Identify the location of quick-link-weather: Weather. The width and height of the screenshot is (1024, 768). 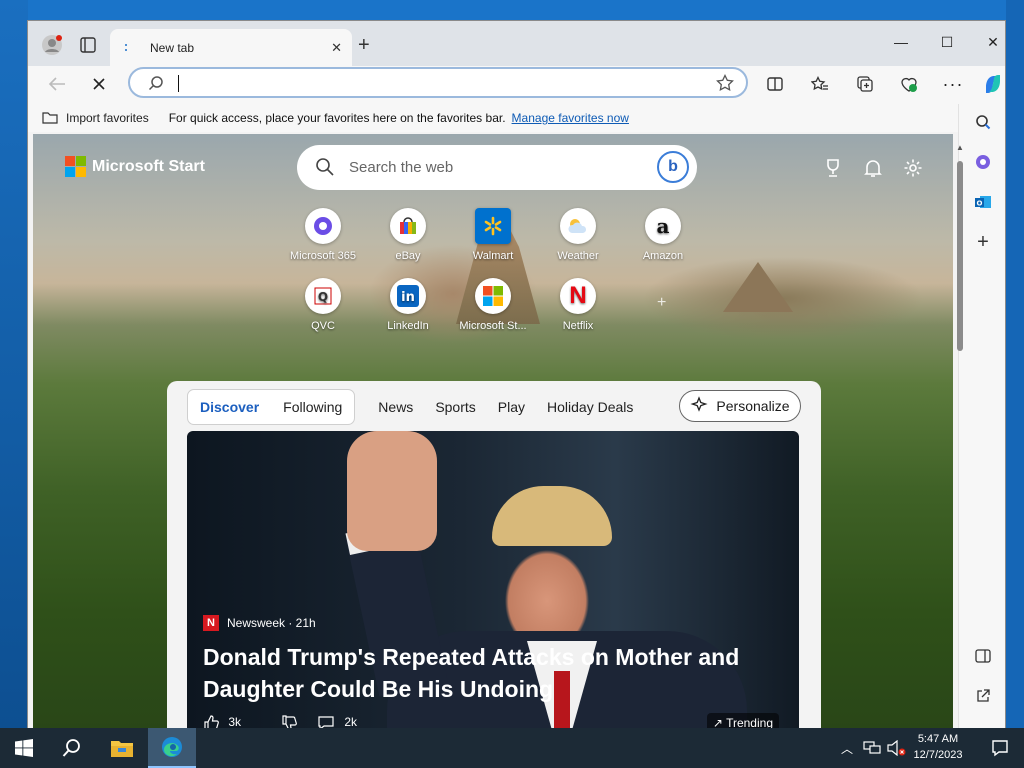
(578, 235).